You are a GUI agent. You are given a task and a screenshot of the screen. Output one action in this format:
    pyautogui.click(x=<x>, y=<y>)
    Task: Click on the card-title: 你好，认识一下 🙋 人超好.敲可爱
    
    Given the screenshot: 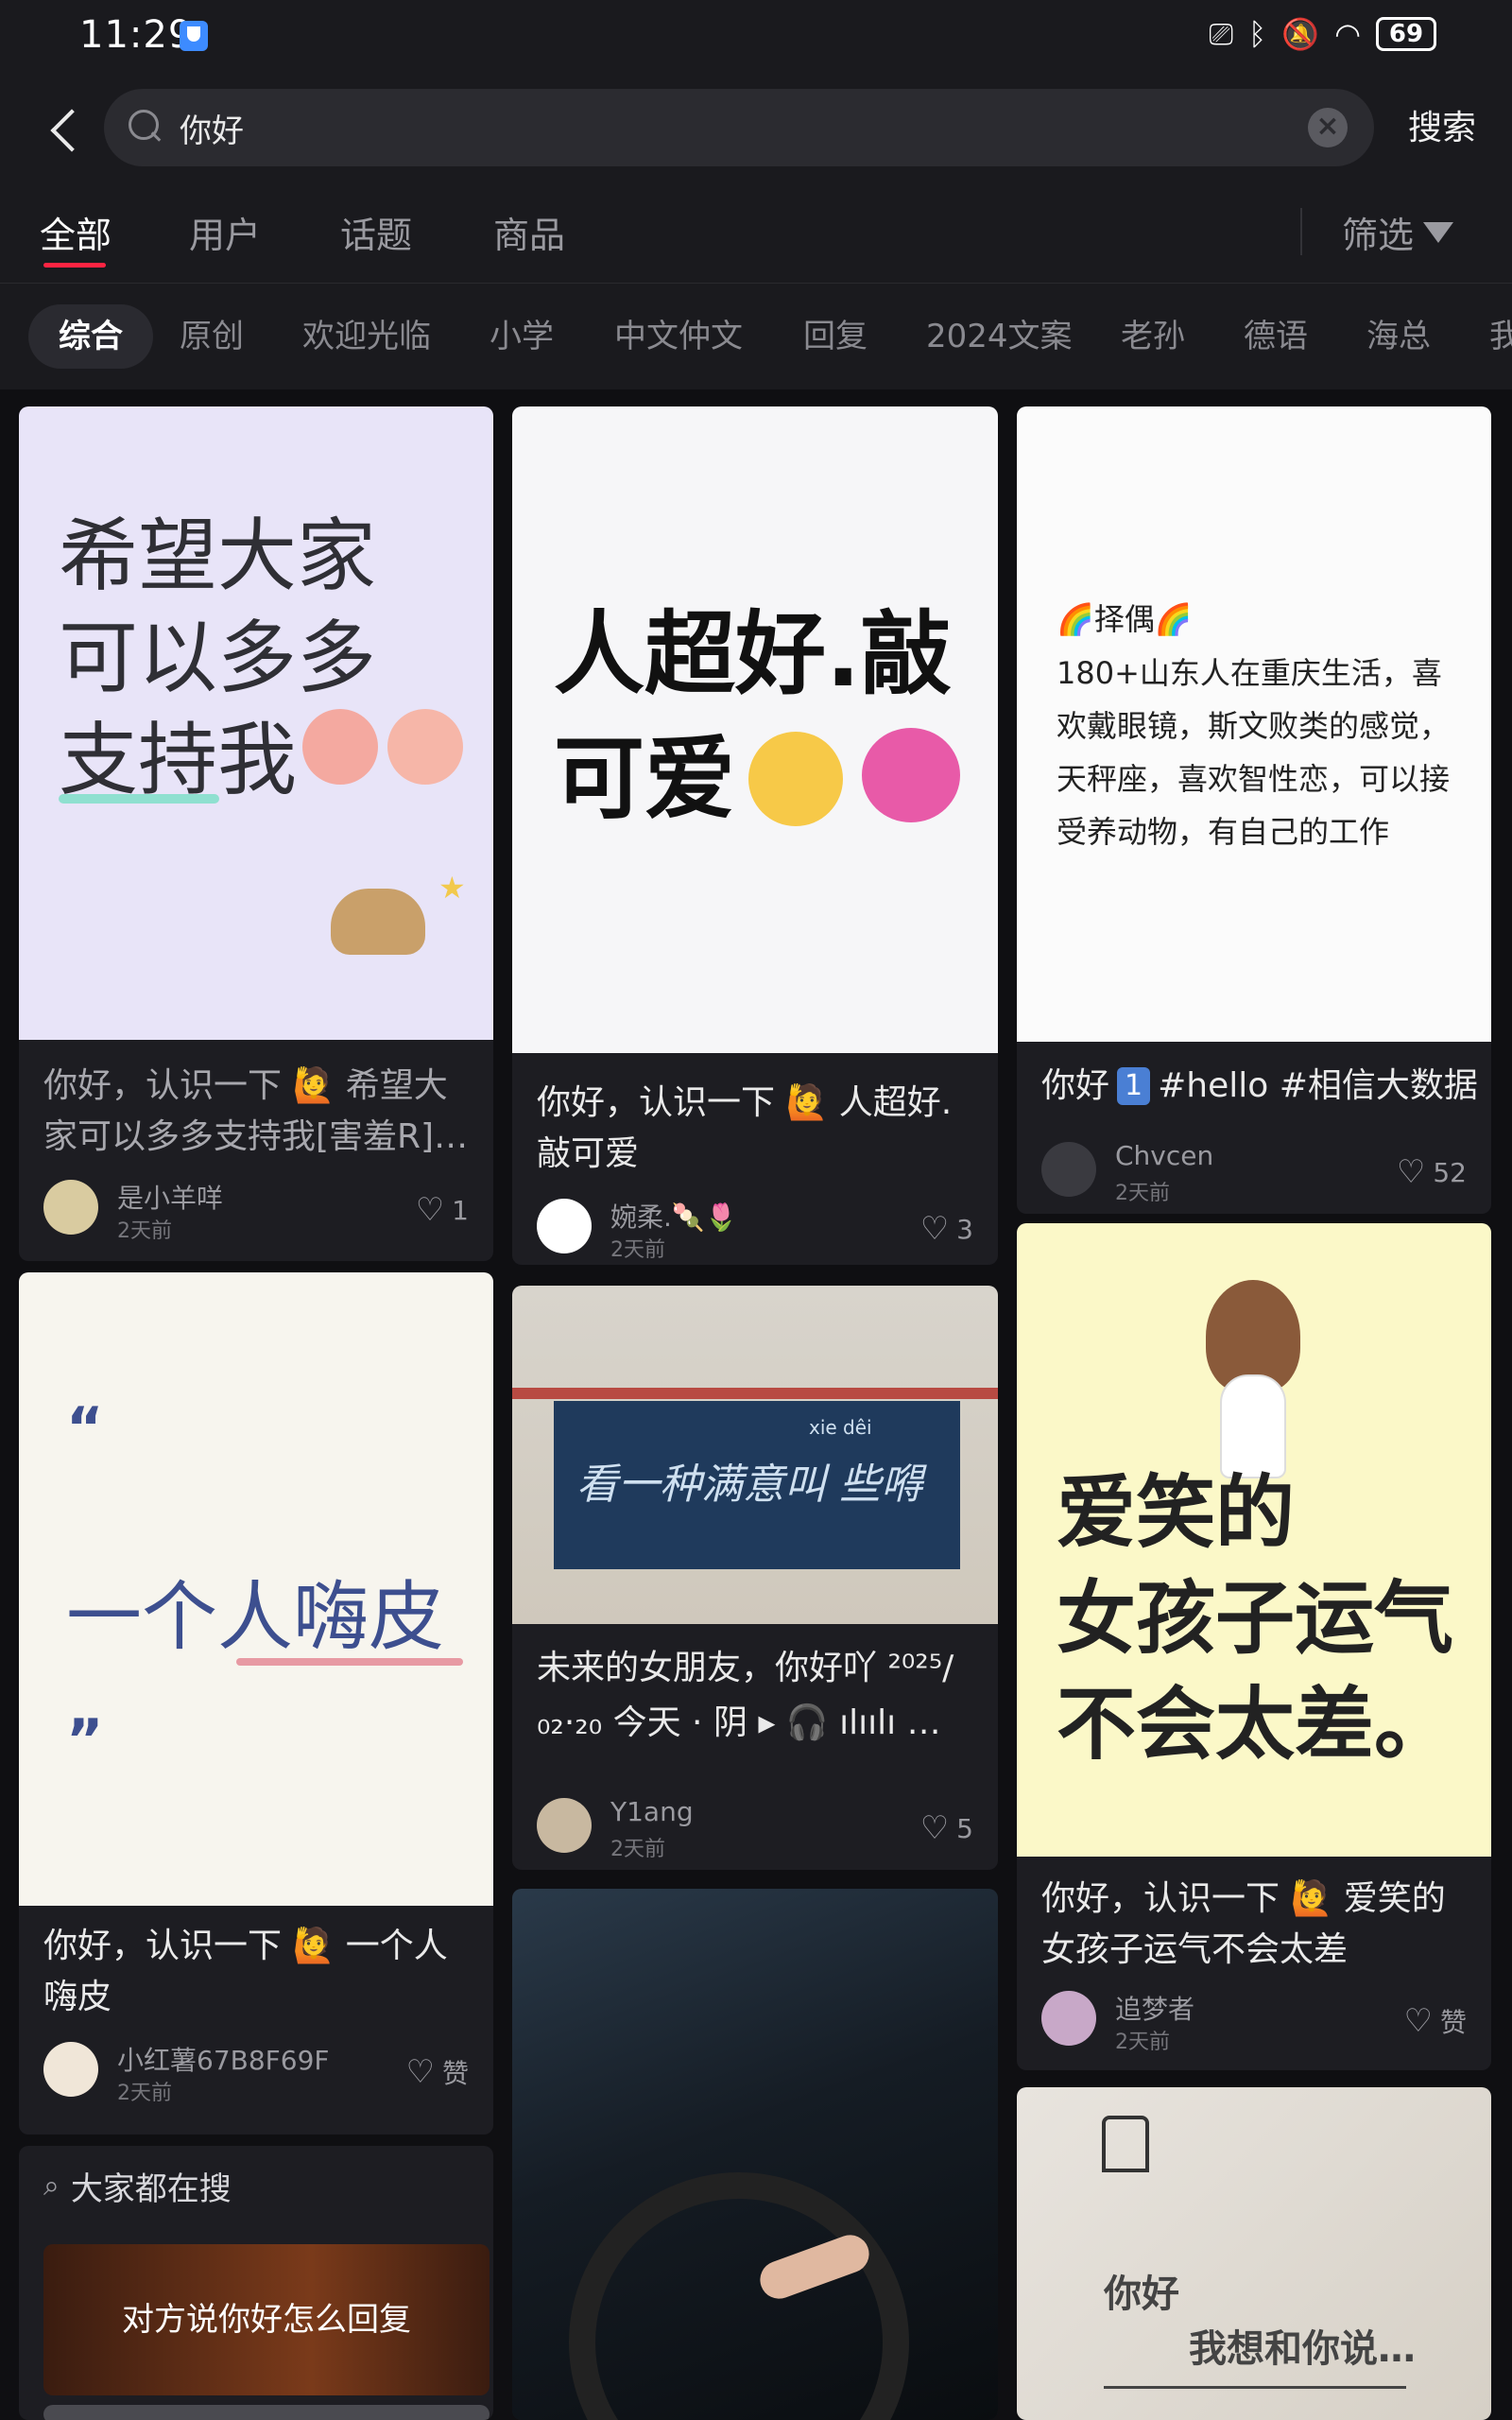 What is the action you would take?
    pyautogui.click(x=745, y=1128)
    